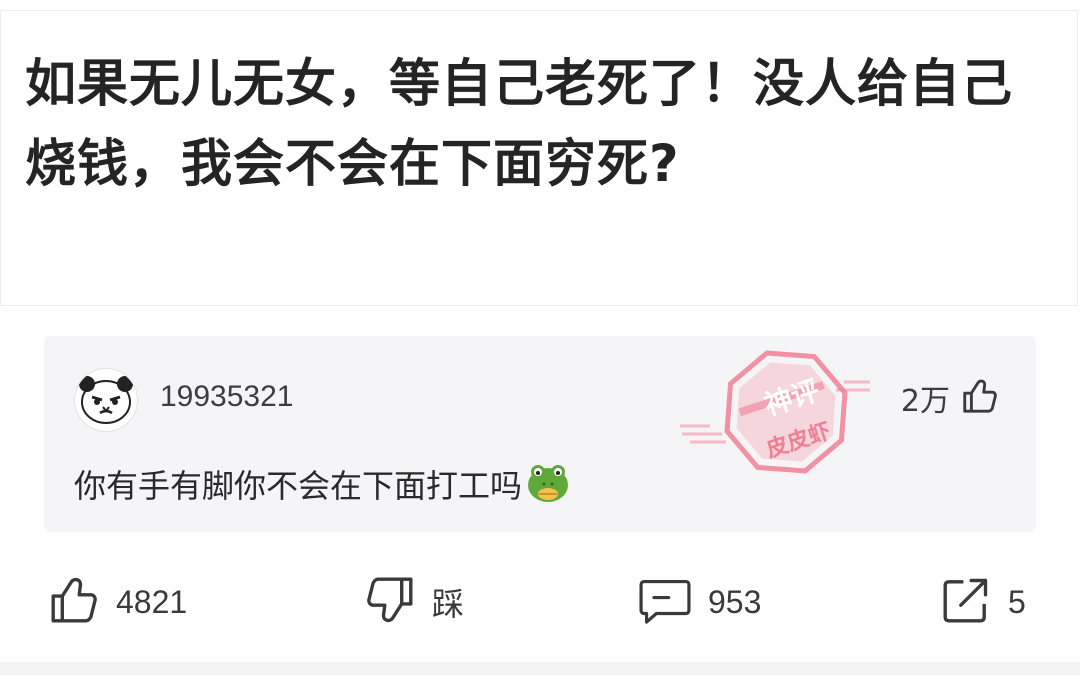 This screenshot has height=675, width=1080. Describe the element at coordinates (540, 602) in the screenshot. I see `post-action-bar: 4821 踩 953 5` at that location.